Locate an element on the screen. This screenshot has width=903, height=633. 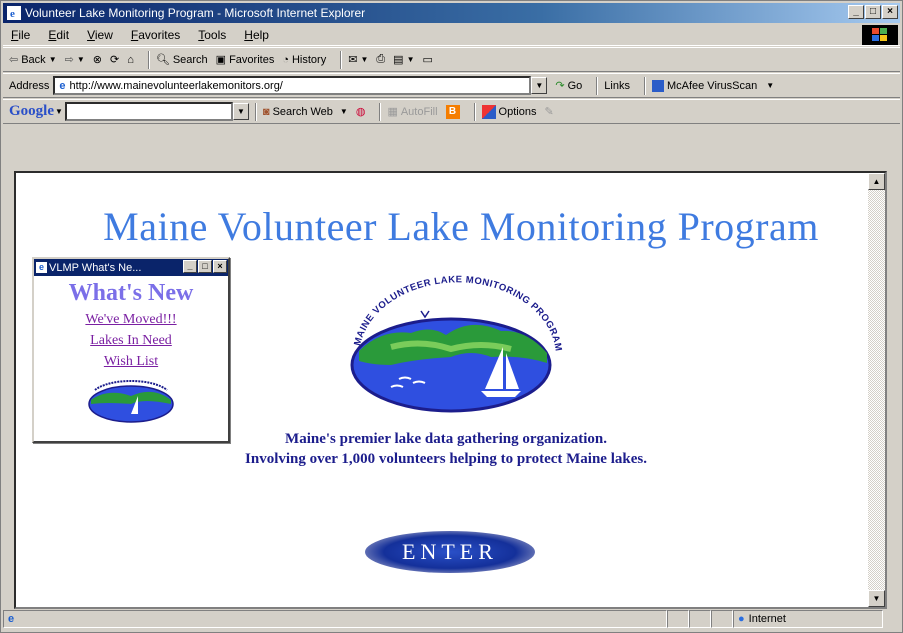
go-label: Go is located at coordinates (575, 85).